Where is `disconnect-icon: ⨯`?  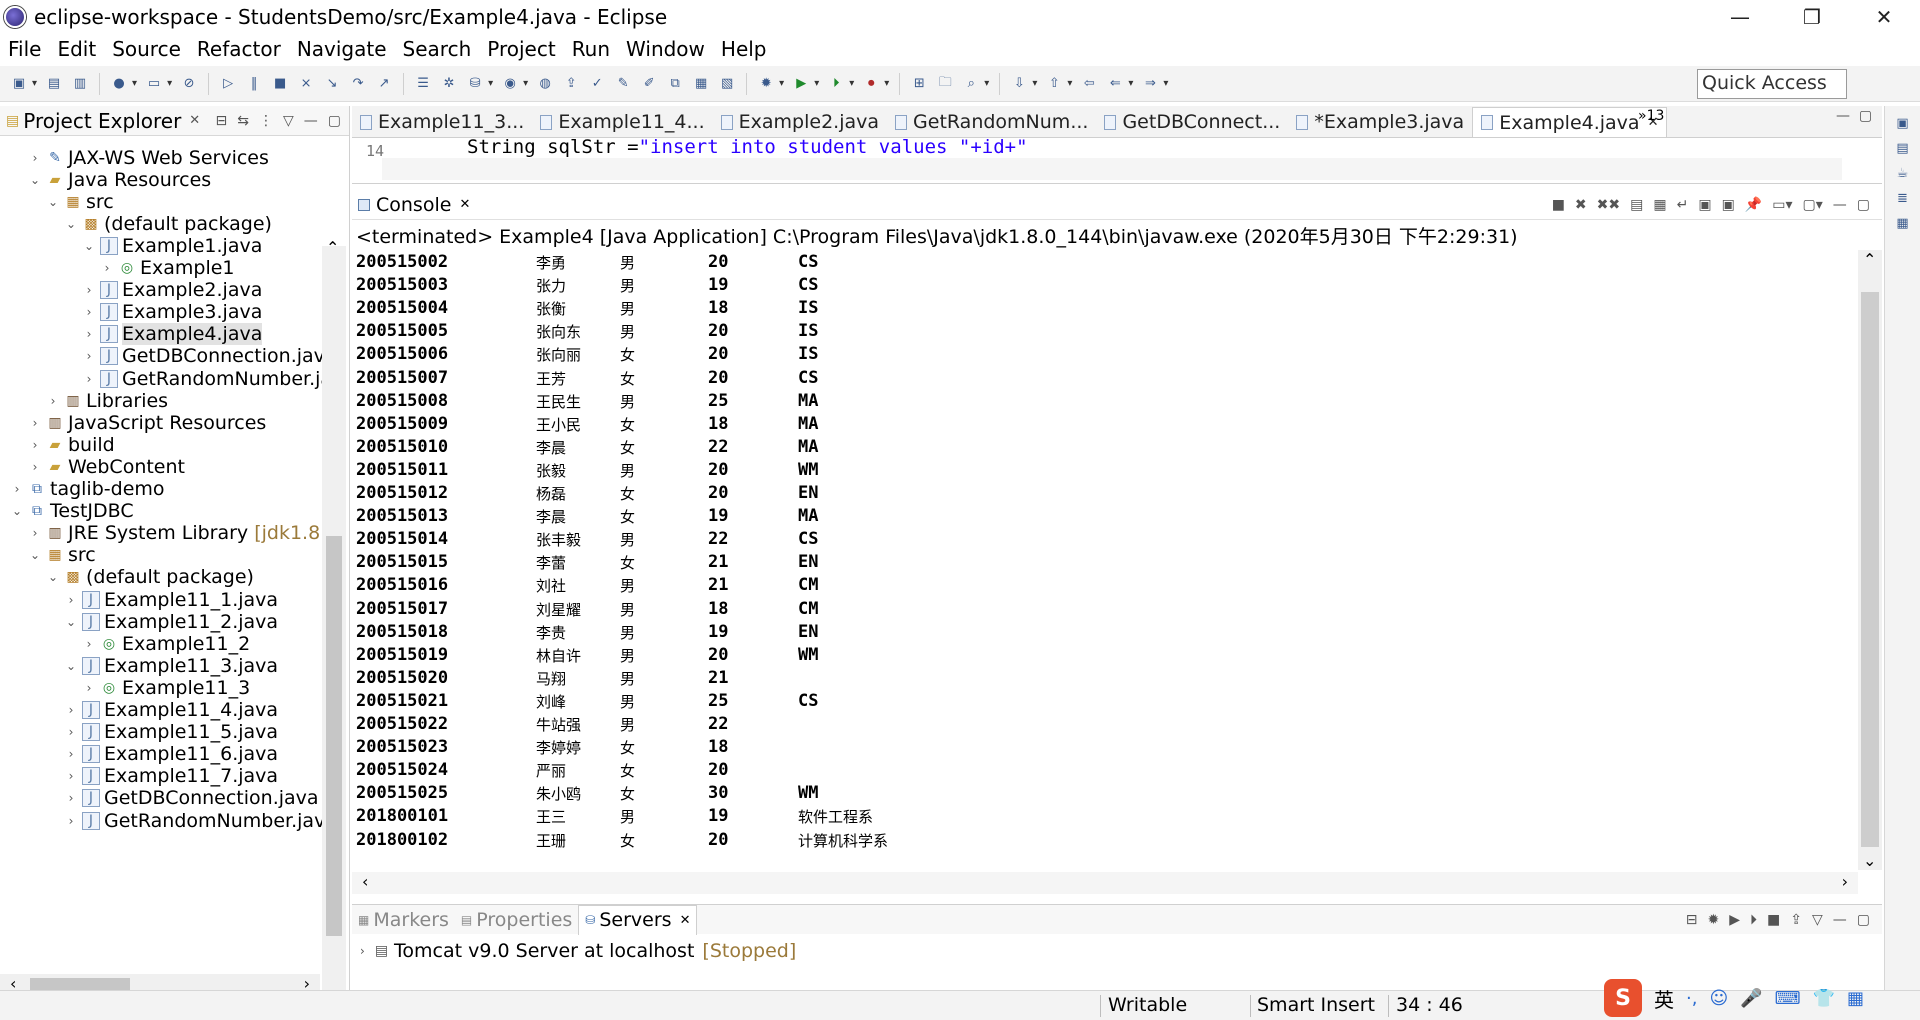 disconnect-icon: ⨯ is located at coordinates (306, 84).